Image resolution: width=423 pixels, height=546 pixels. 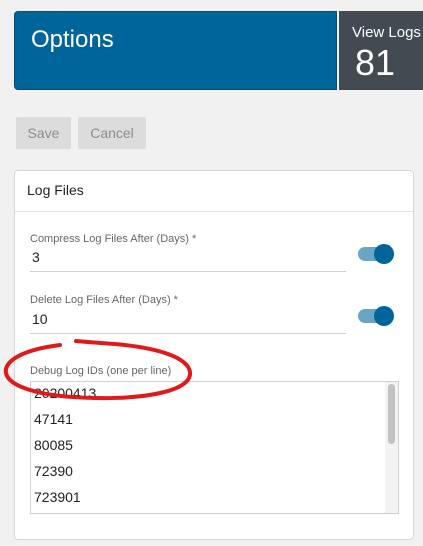 I want to click on debug-ids-label: Debug Log IDs (one per line), so click(x=101, y=371).